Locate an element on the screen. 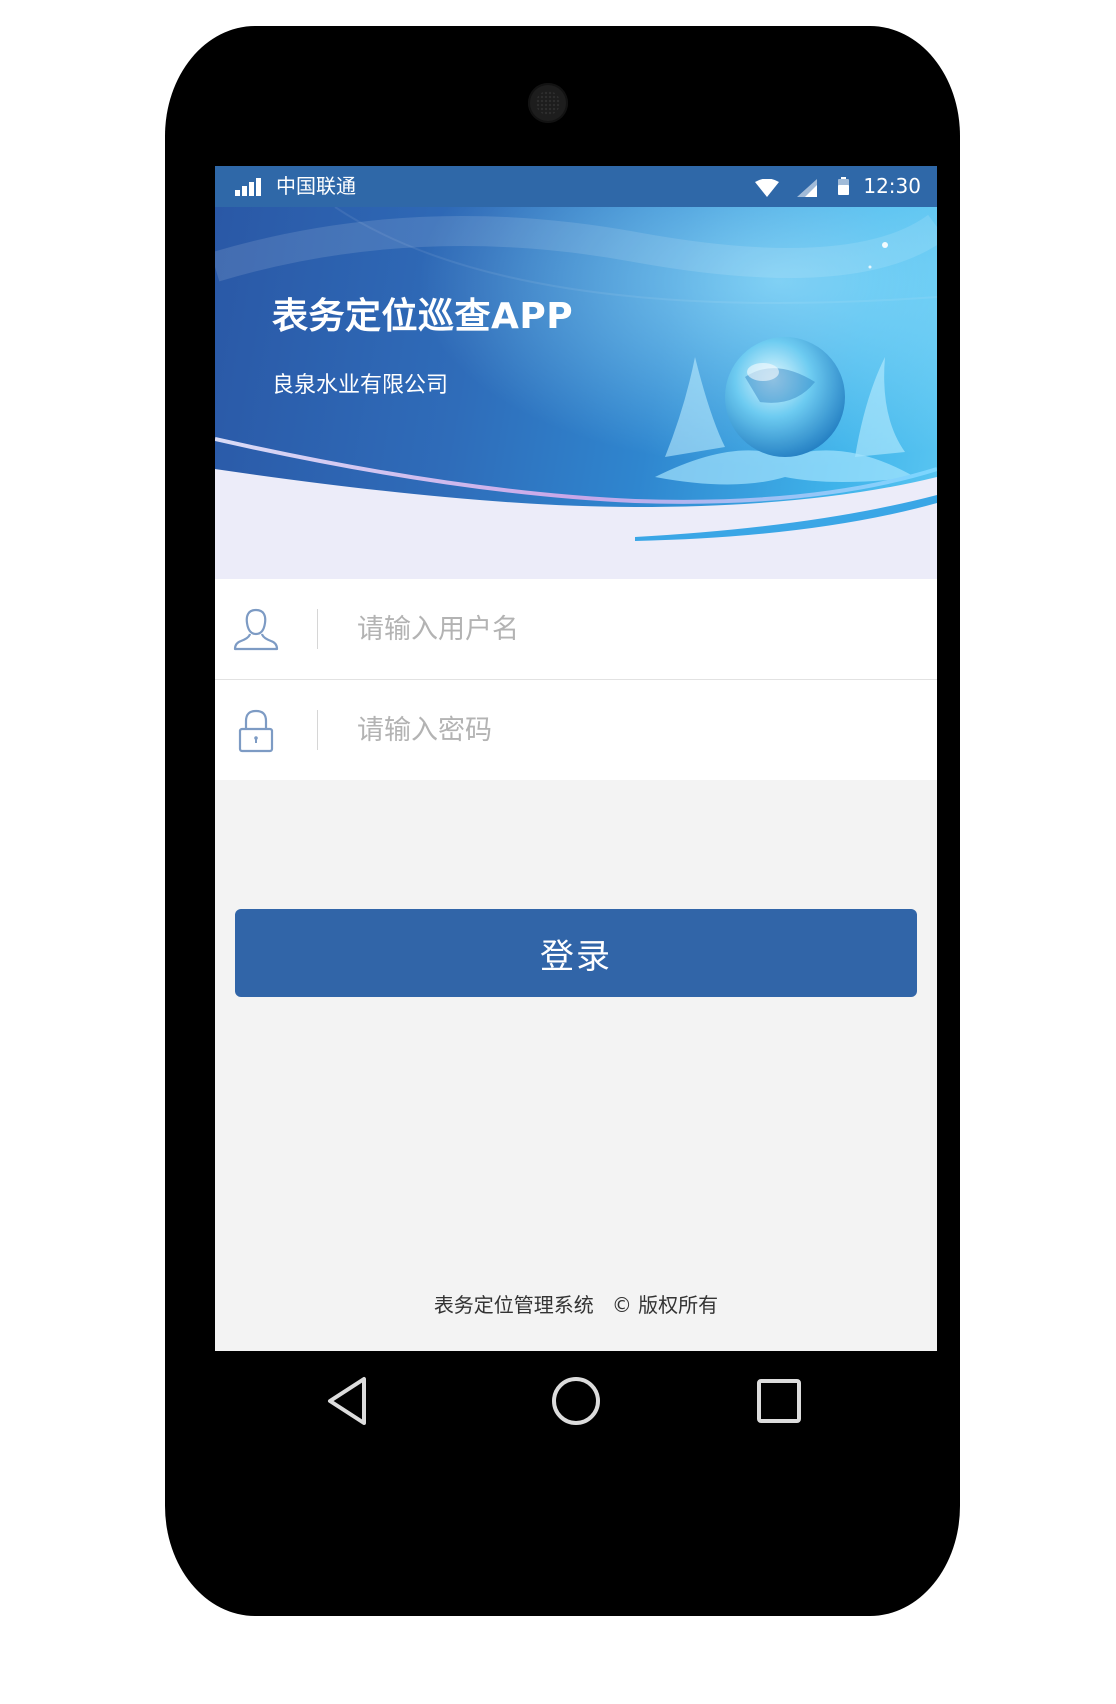 Image resolution: width=1116 pixels, height=1704 pixels. company-name: 良泉水业有限公司 is located at coordinates (360, 385).